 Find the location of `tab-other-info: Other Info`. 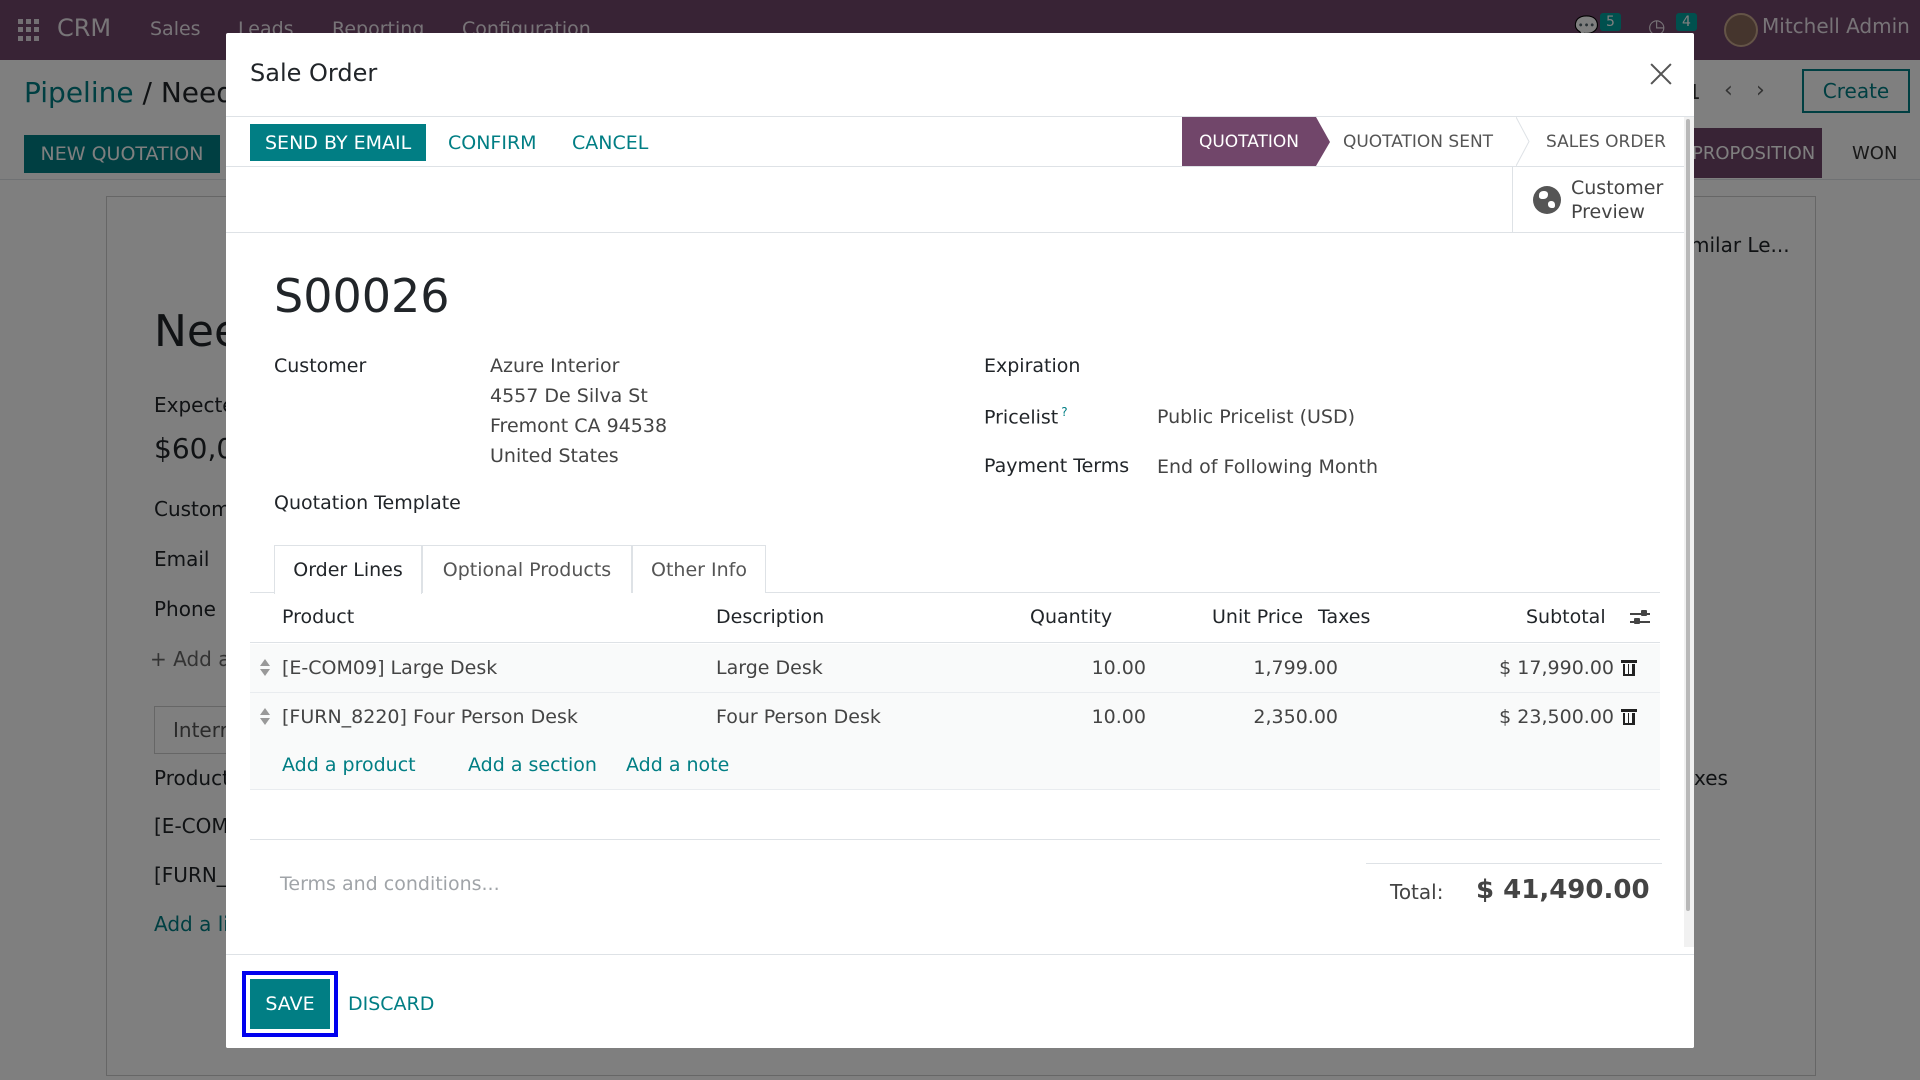

tab-other-info: Other Info is located at coordinates (699, 569).